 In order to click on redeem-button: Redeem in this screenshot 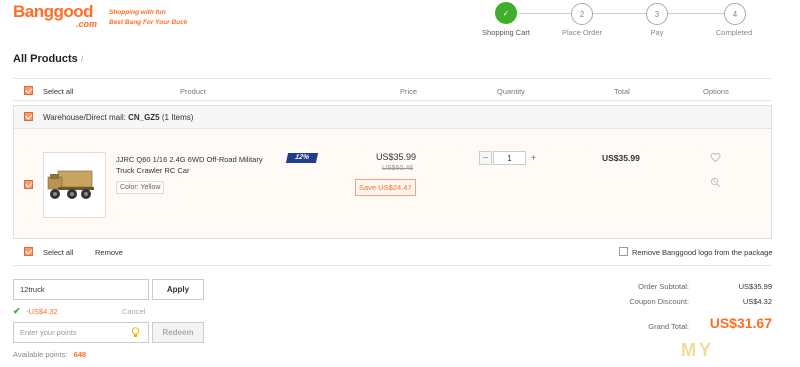, I will do `click(178, 332)`.